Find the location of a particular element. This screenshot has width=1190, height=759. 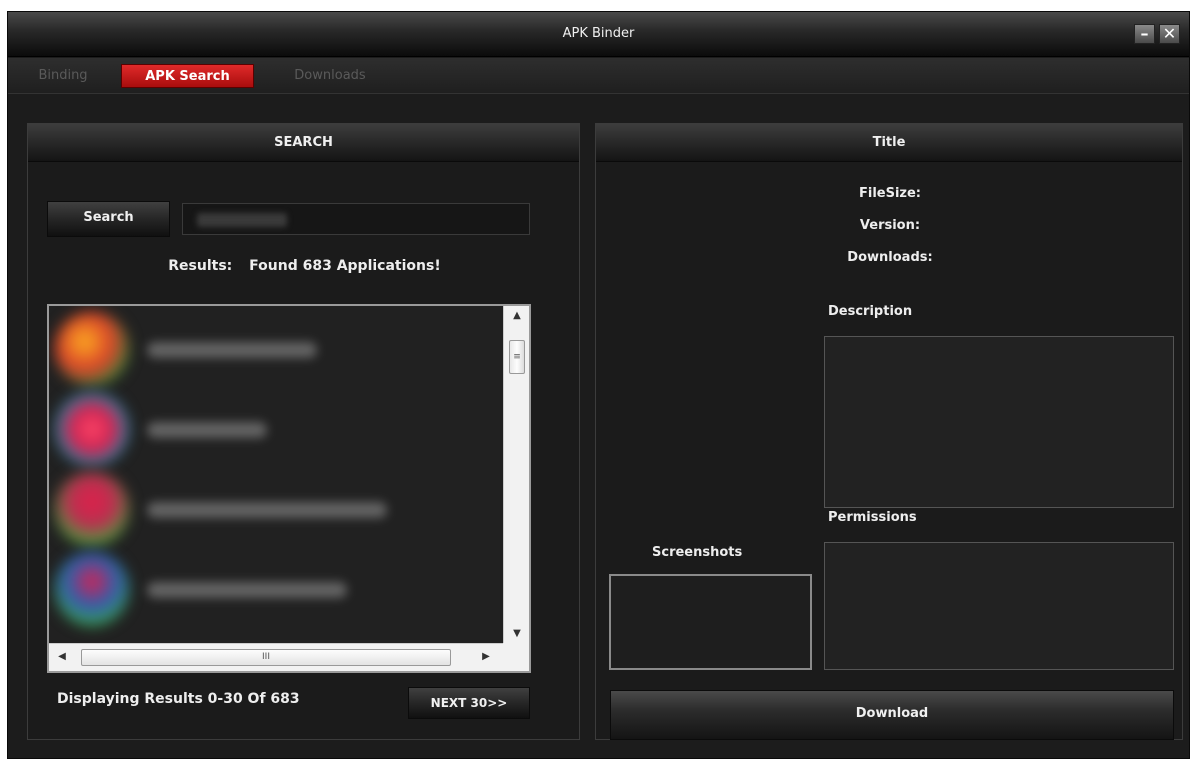

permissions-label: Permissions is located at coordinates (872, 517).